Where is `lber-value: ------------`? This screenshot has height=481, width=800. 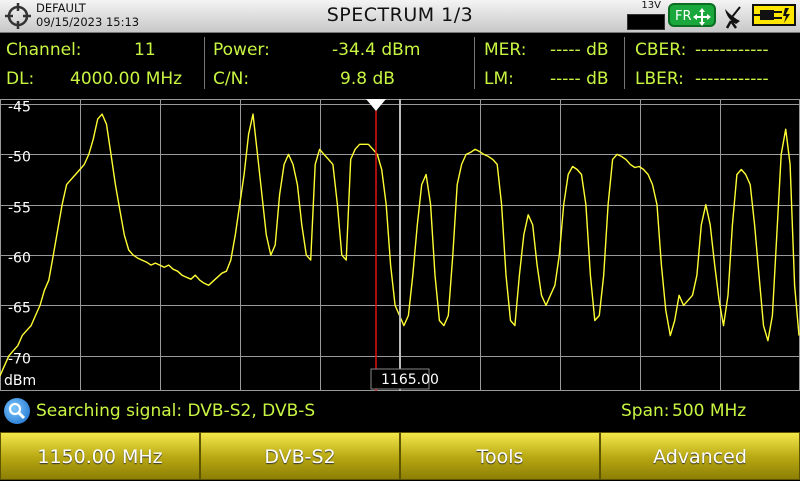
lber-value: ------------ is located at coordinates (732, 79).